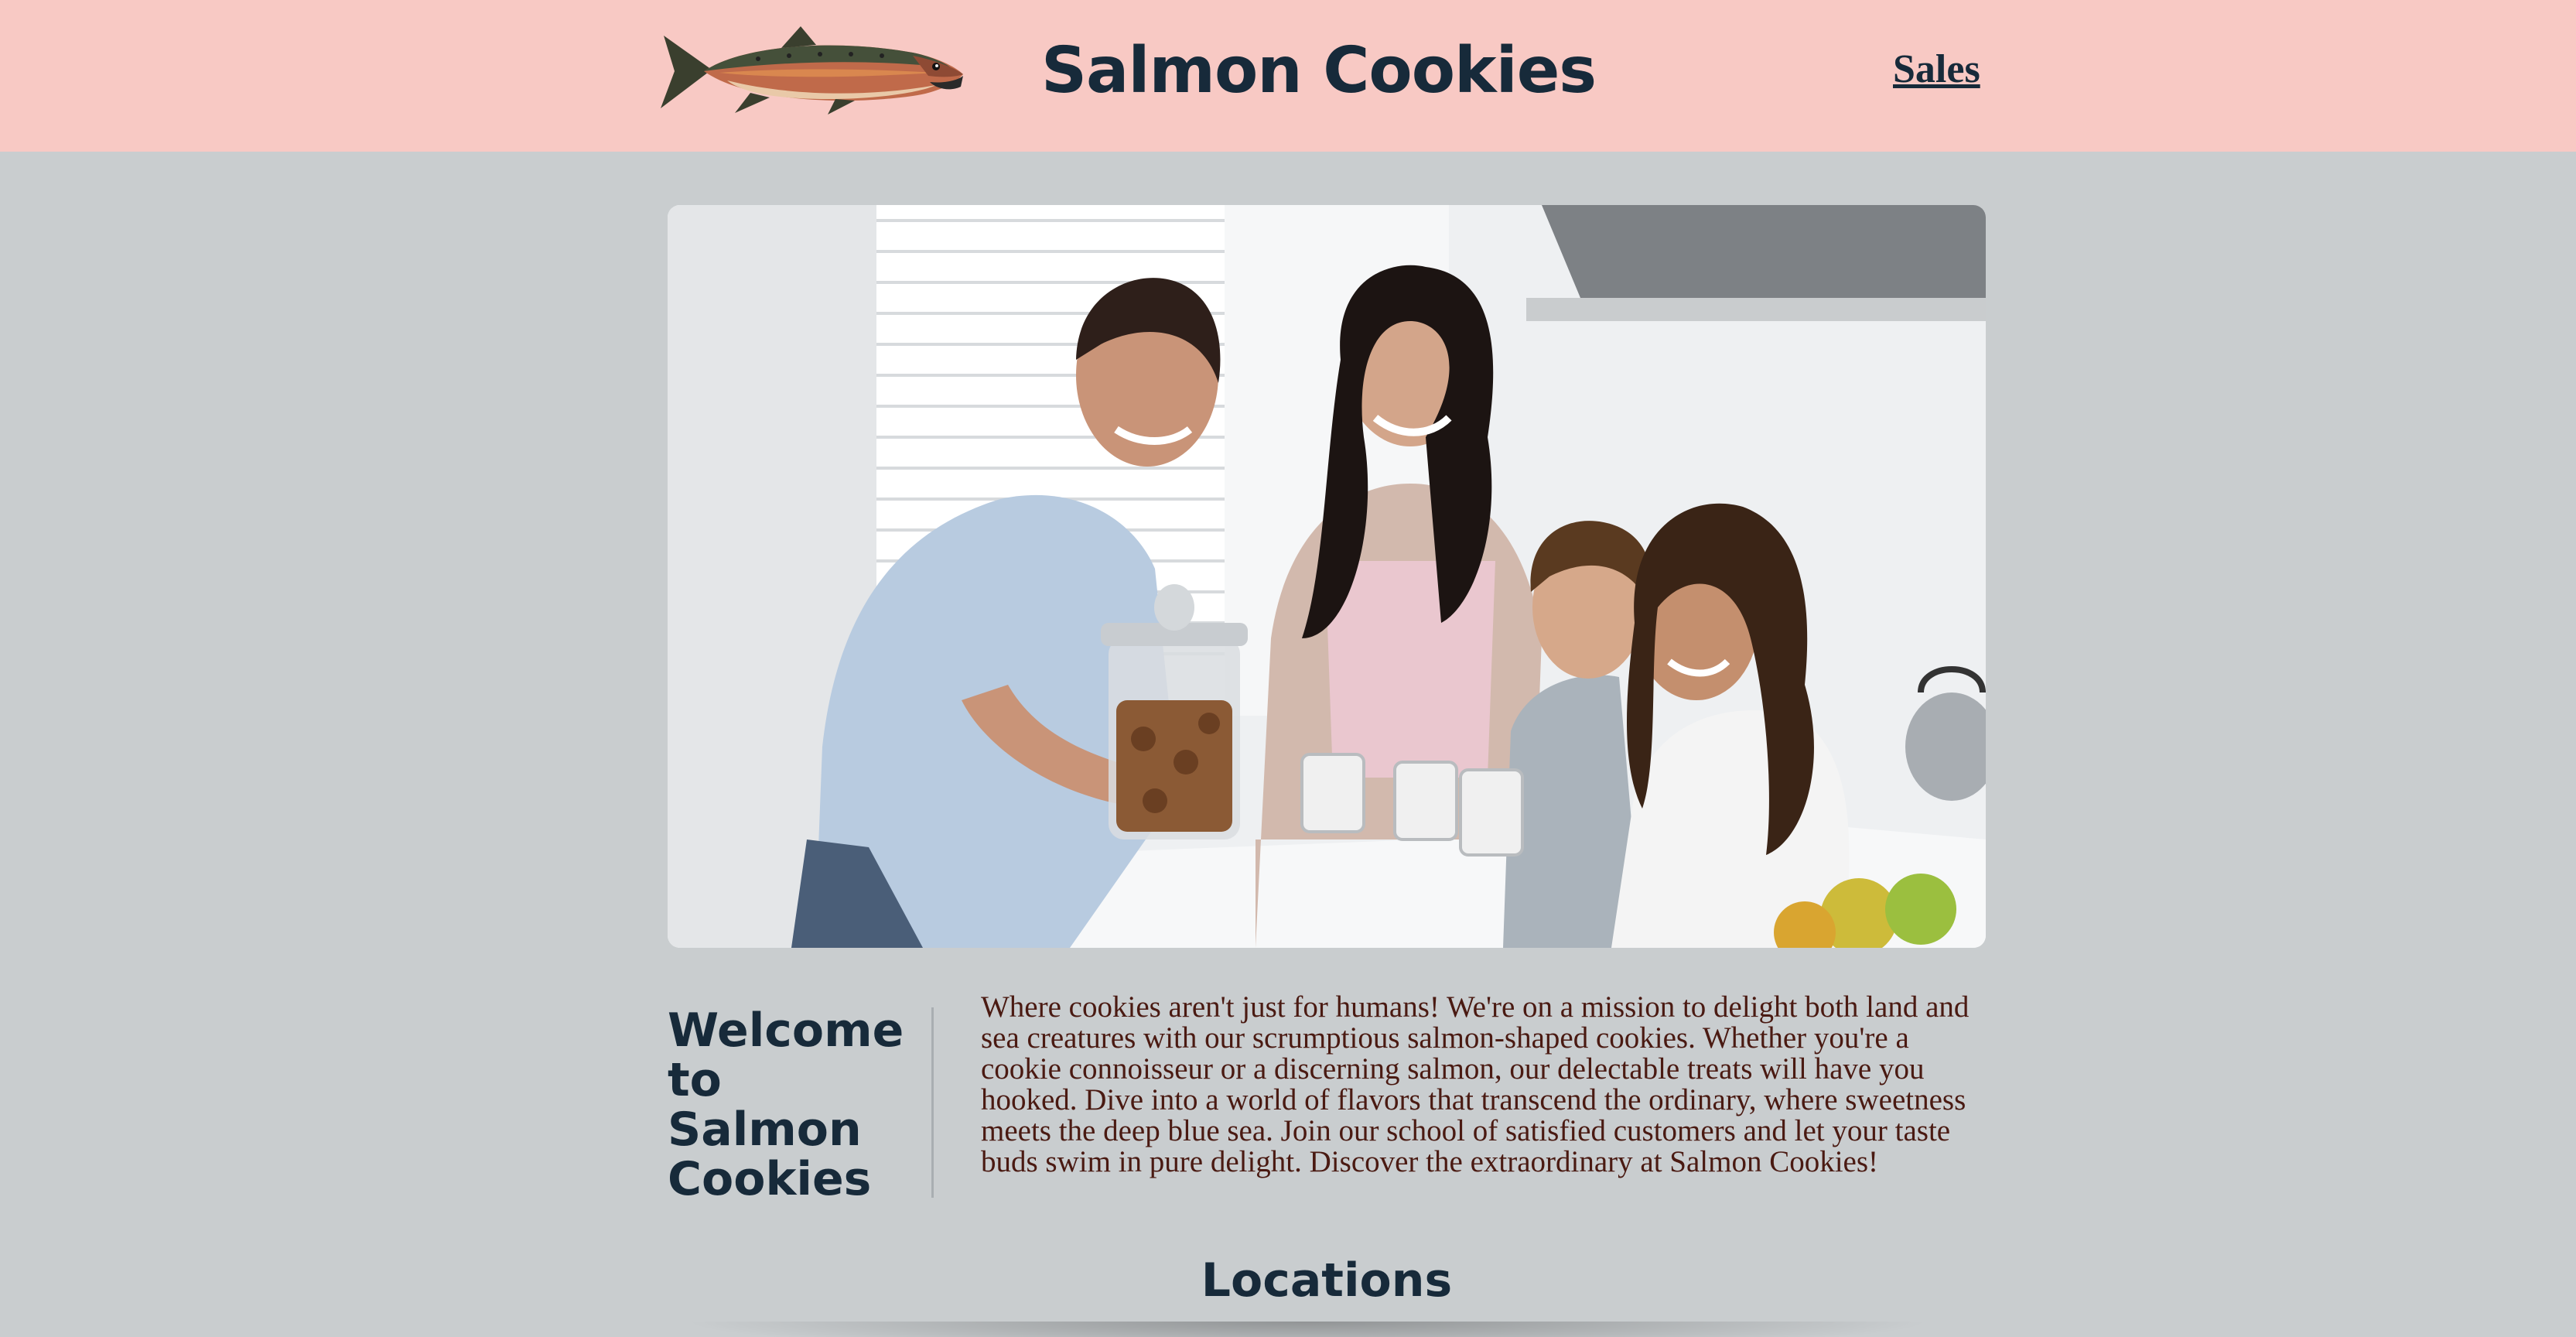 This screenshot has width=2576, height=1337. Describe the element at coordinates (812, 70) in the screenshot. I see `salmon-fish-icon` at that location.